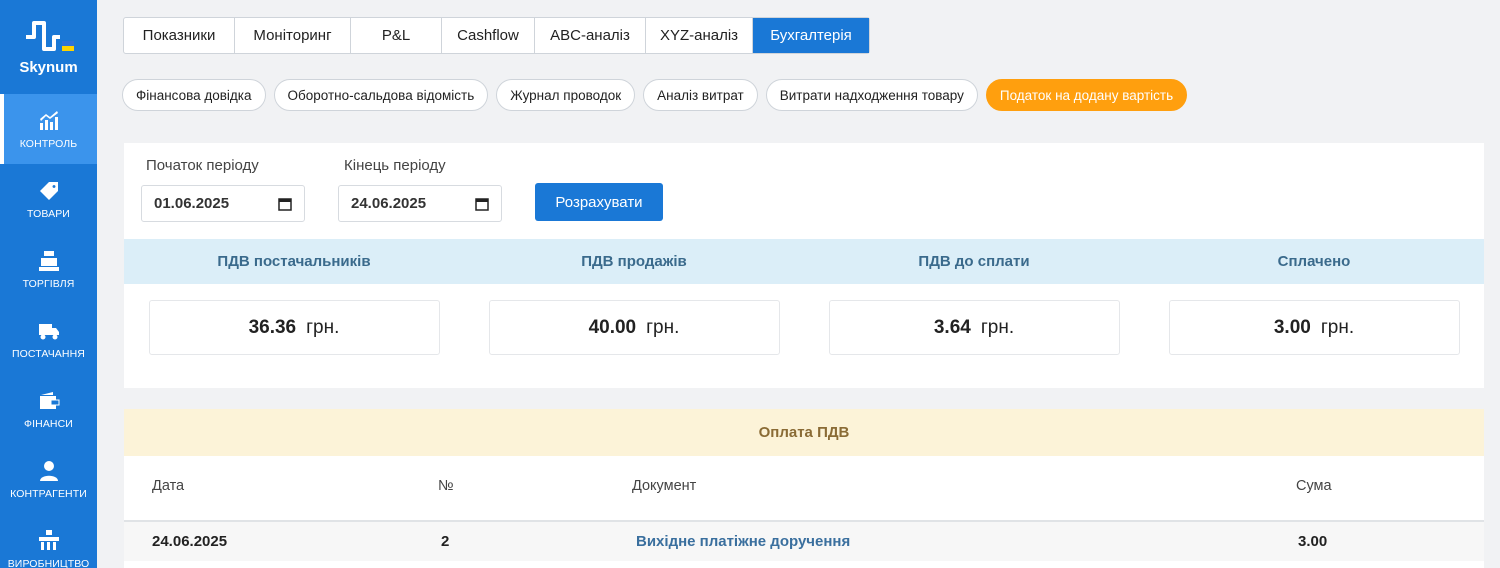 This screenshot has height=568, width=1500. Describe the element at coordinates (1314, 486) in the screenshot. I see `column-header-amount: Сума` at that location.